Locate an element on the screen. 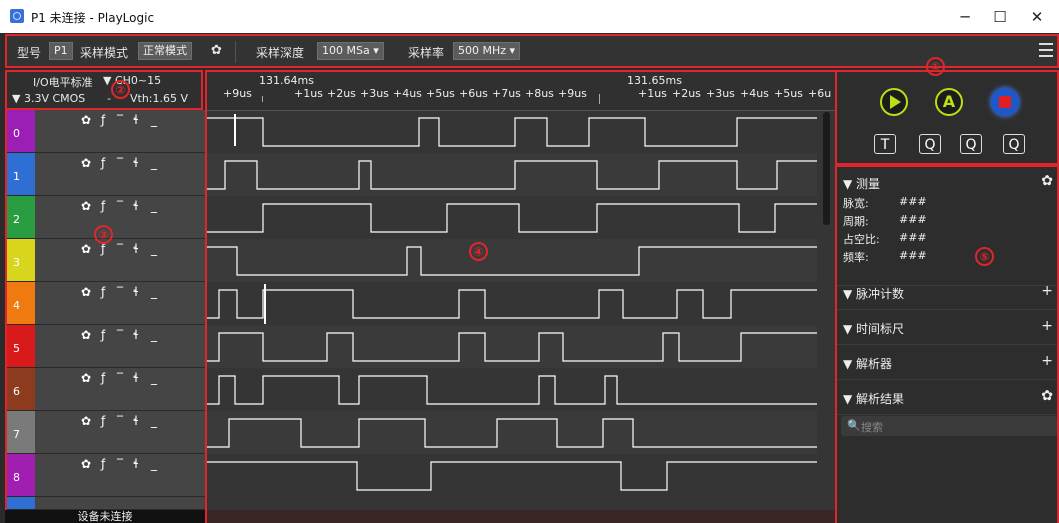 This screenshot has height=523, width=1059. search-field: 🔍 搜索 is located at coordinates (949, 426).